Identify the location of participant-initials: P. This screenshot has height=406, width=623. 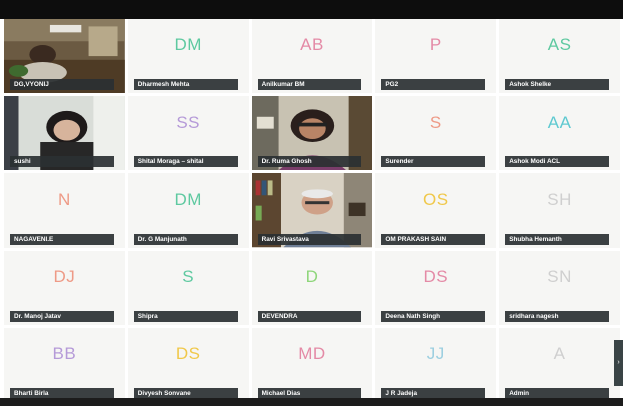
(435, 45).